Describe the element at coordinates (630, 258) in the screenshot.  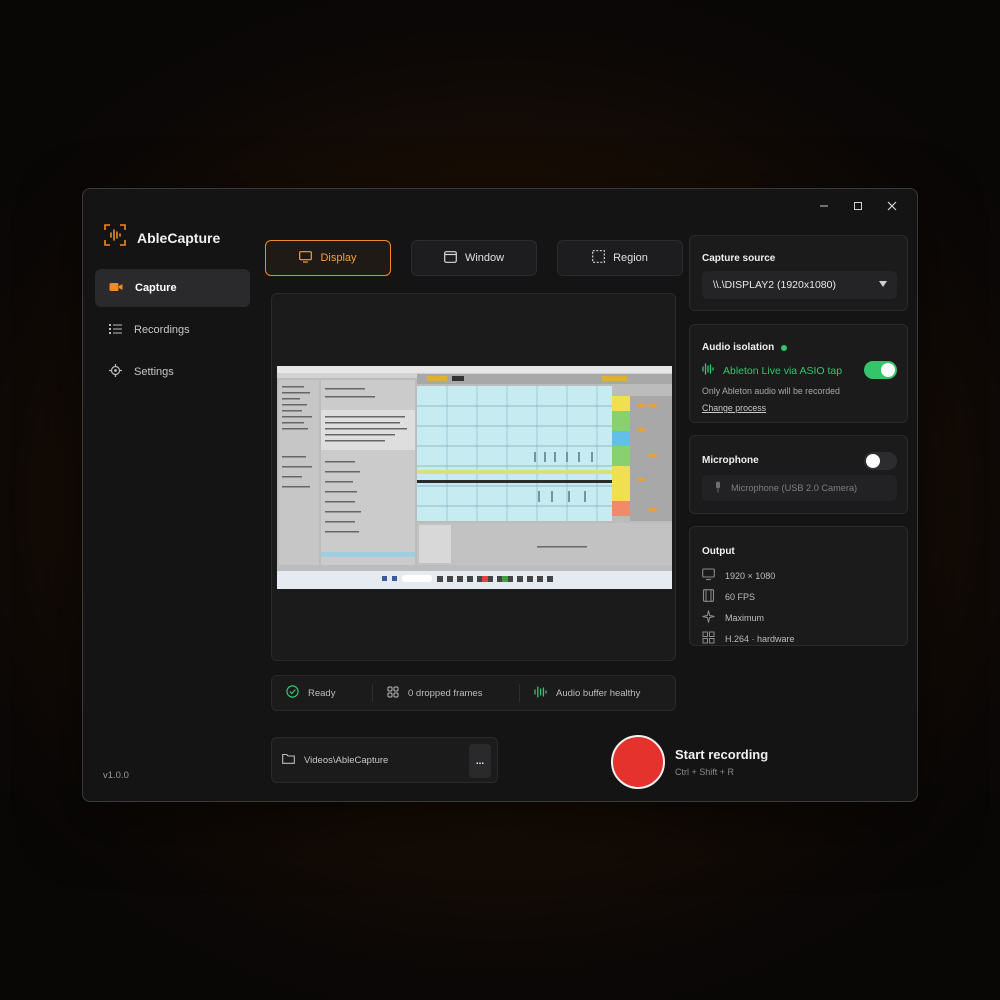
I see `tab-label: Region` at that location.